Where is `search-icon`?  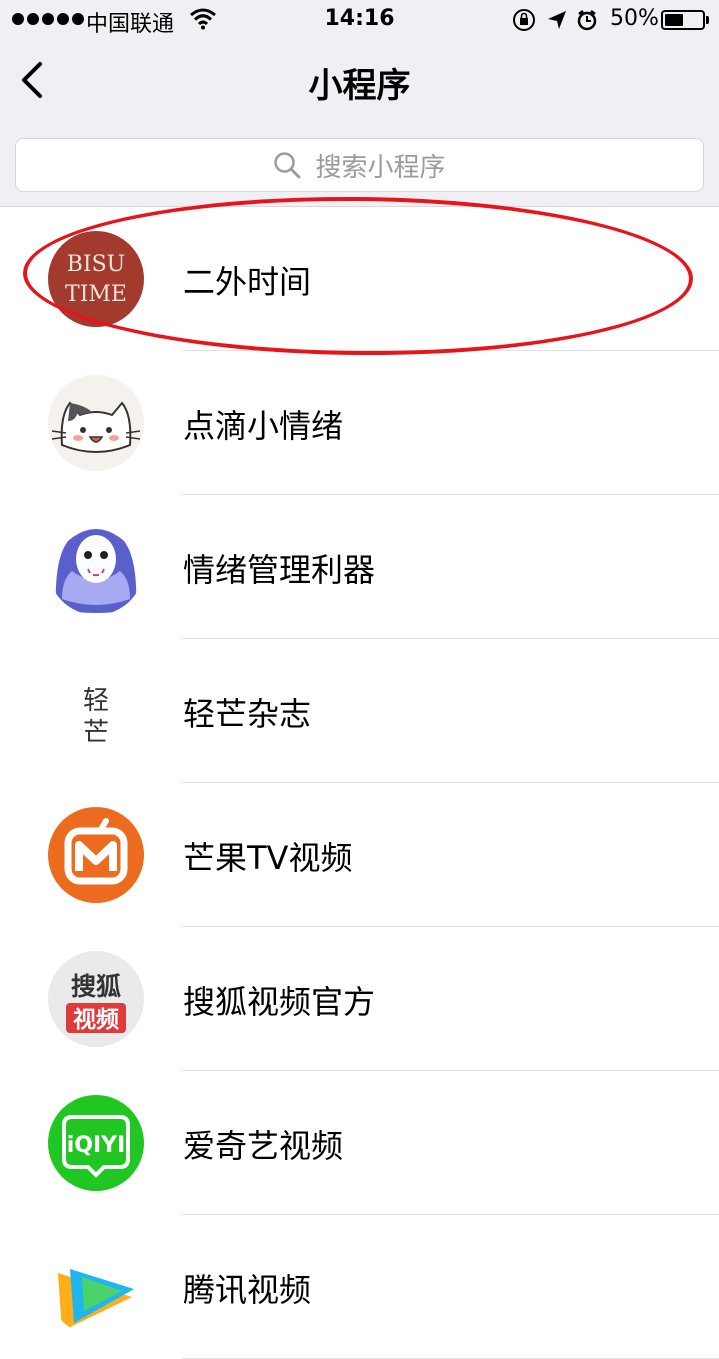
search-icon is located at coordinates (287, 165).